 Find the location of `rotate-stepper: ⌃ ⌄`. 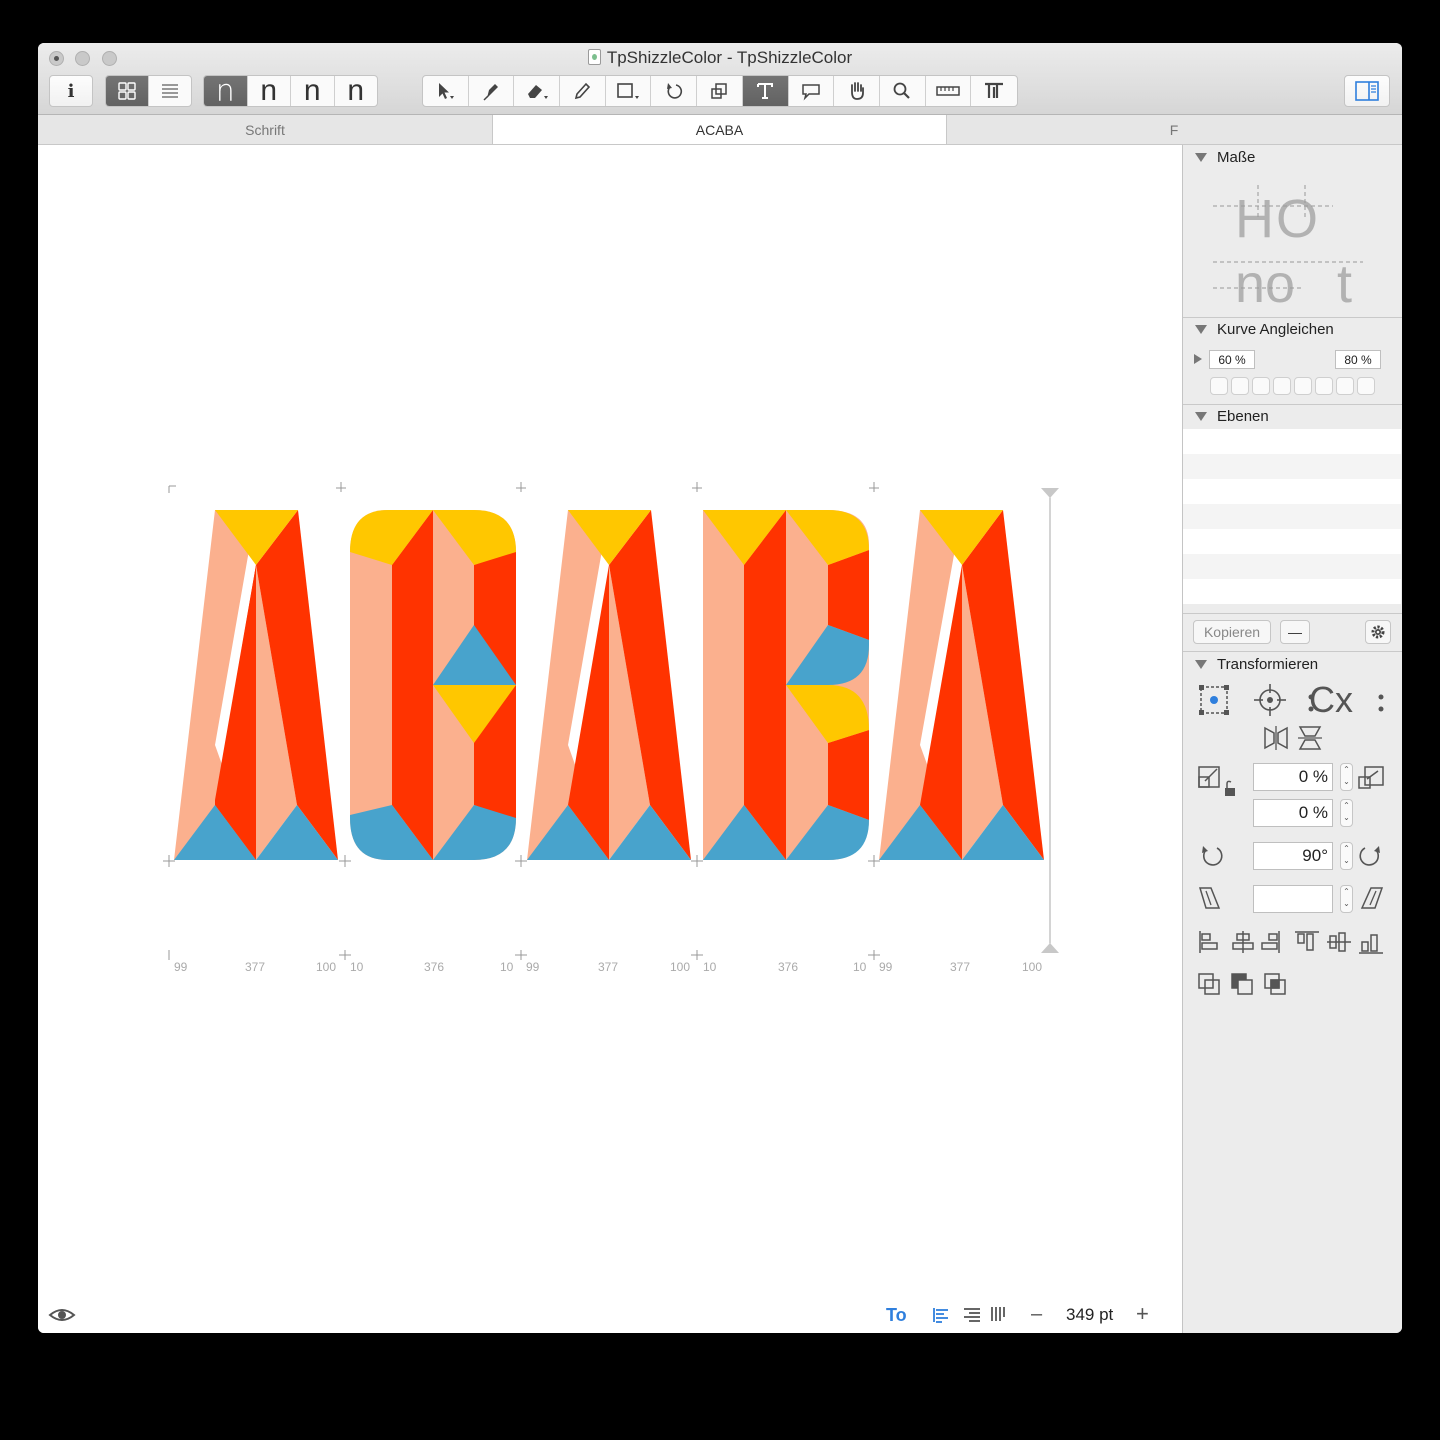

rotate-stepper: ⌃ ⌄ is located at coordinates (1346, 856).